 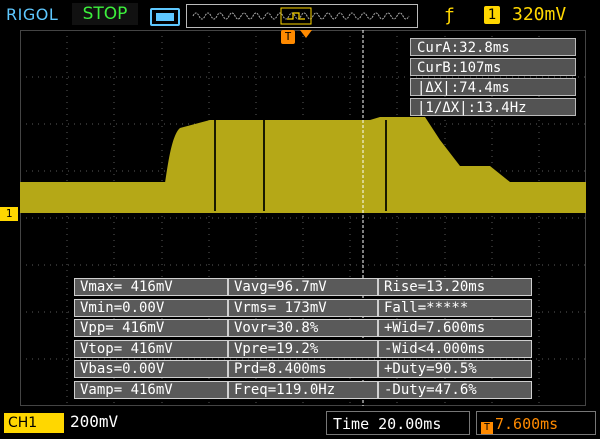 What do you see at coordinates (105, 14) in the screenshot?
I see `run-state-indicator: STOP` at bounding box center [105, 14].